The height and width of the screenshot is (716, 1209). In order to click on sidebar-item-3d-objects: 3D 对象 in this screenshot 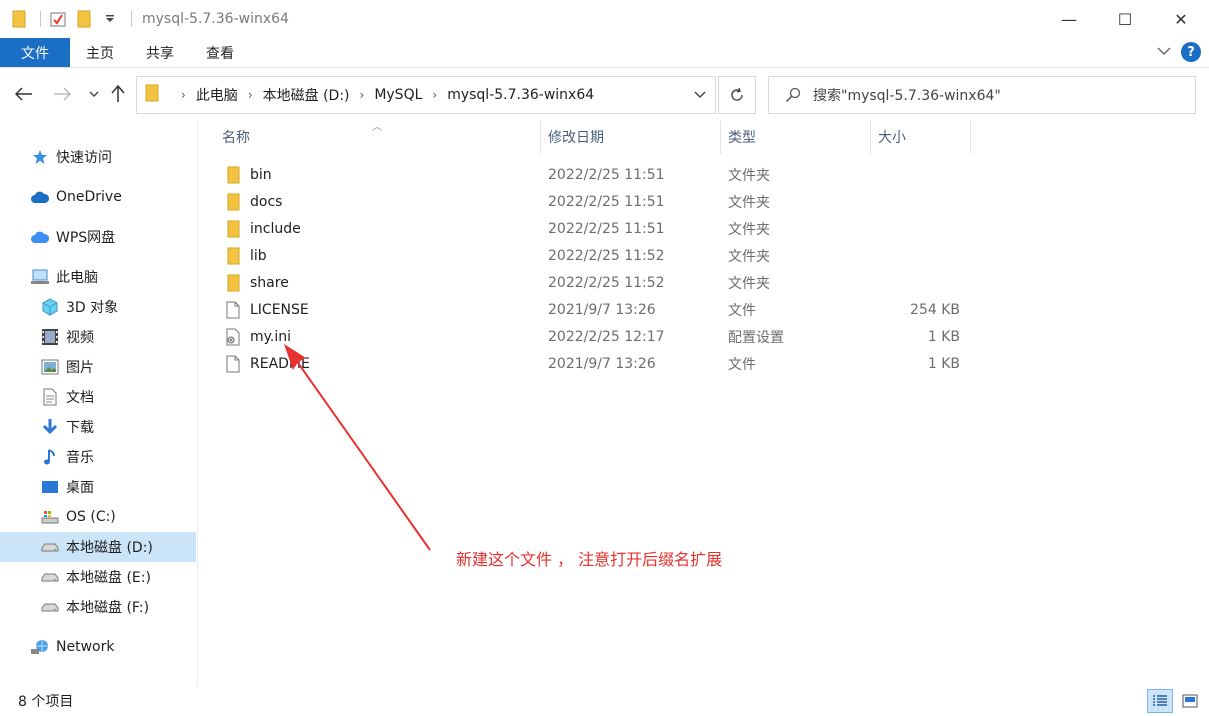, I will do `click(98, 307)`.